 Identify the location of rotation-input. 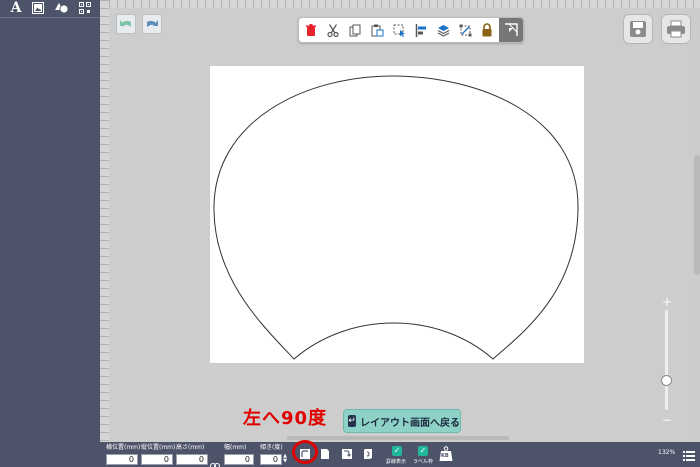
(271, 459).